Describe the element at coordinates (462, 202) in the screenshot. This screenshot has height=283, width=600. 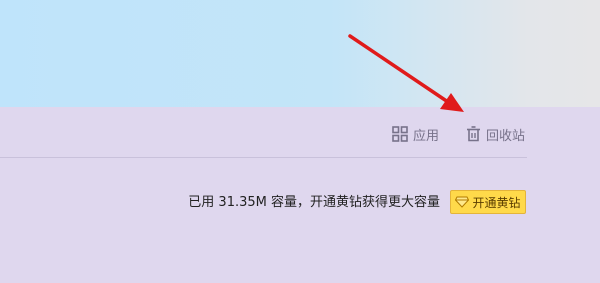
I see `diamond-icon` at that location.